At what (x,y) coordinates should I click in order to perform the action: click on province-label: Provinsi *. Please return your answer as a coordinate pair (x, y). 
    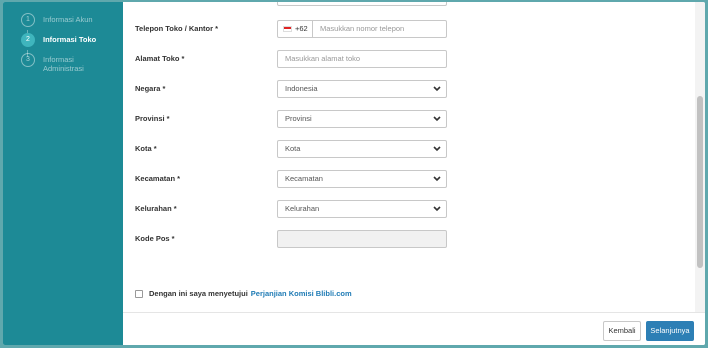
    Looking at the image, I should click on (152, 118).